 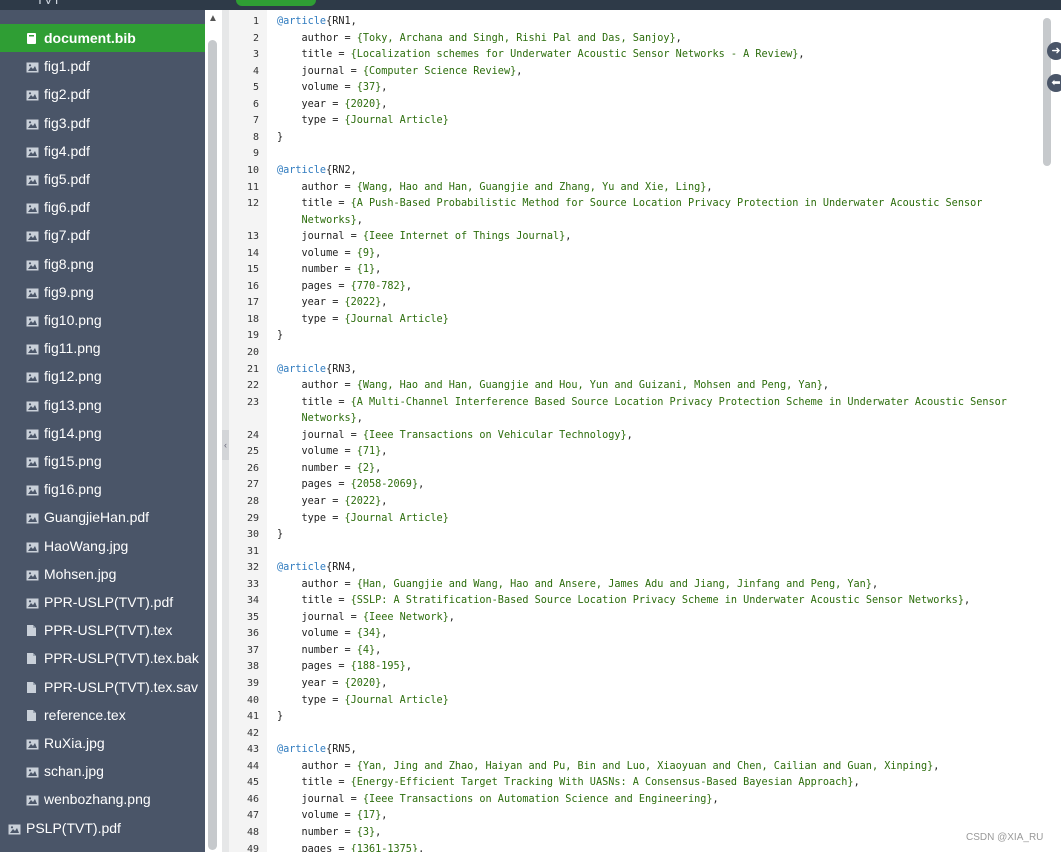 I want to click on code-line: pages = {1361-1375},, so click(x=351, y=847).